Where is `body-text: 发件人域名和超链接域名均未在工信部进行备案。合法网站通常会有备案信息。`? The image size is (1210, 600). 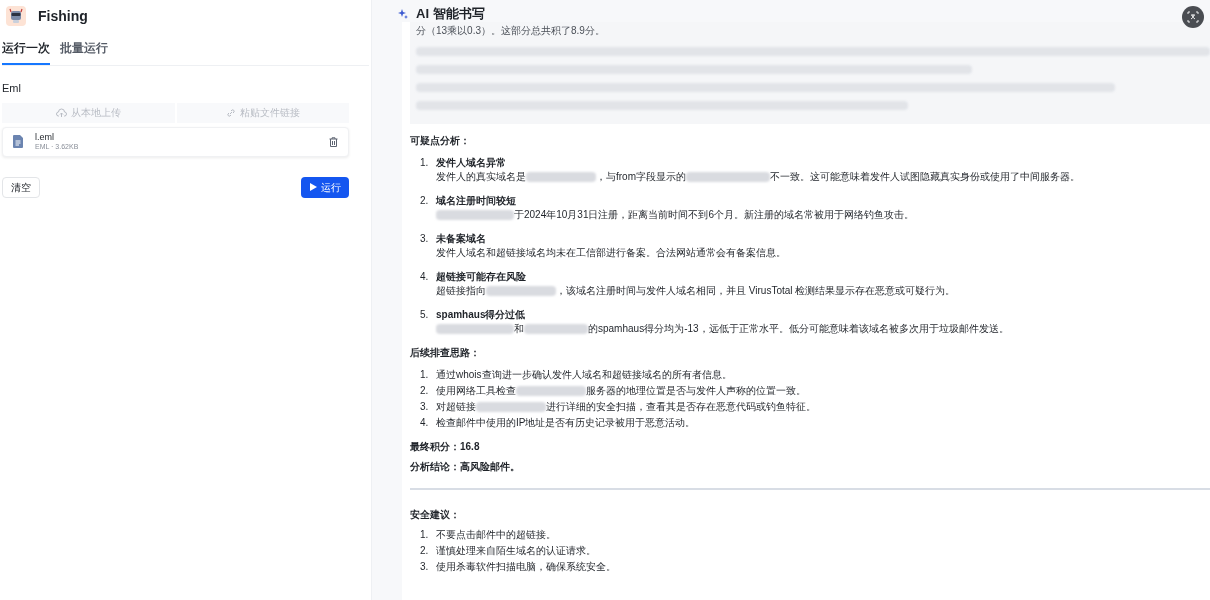 body-text: 发件人域名和超链接域名均未在工信部进行备案。合法网站通常会有备案信息。 is located at coordinates (611, 252).